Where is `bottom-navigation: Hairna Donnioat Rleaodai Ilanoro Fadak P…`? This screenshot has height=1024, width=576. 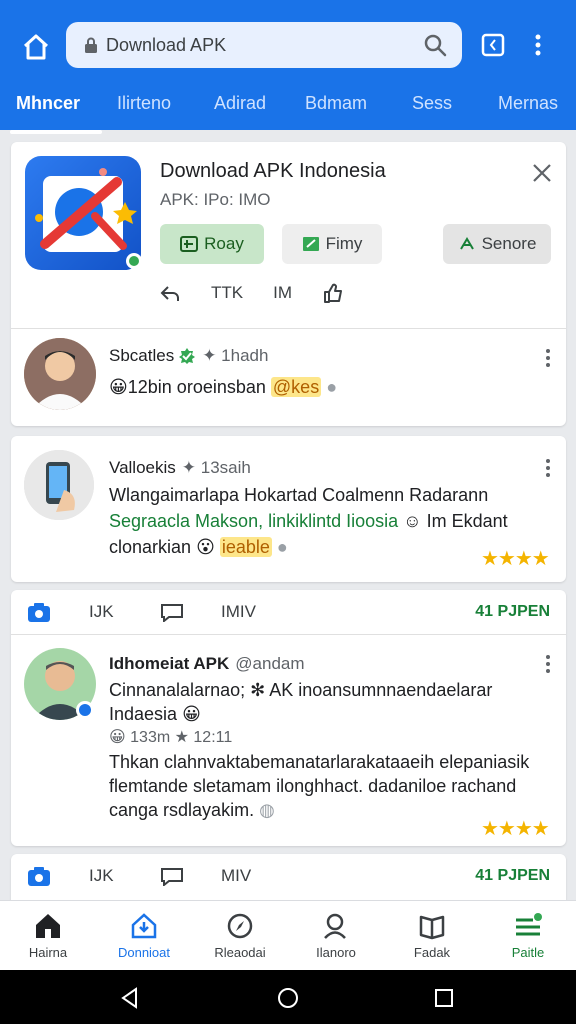 bottom-navigation: Hairna Donnioat Rleaodai Ilanoro Fadak P… is located at coordinates (288, 935).